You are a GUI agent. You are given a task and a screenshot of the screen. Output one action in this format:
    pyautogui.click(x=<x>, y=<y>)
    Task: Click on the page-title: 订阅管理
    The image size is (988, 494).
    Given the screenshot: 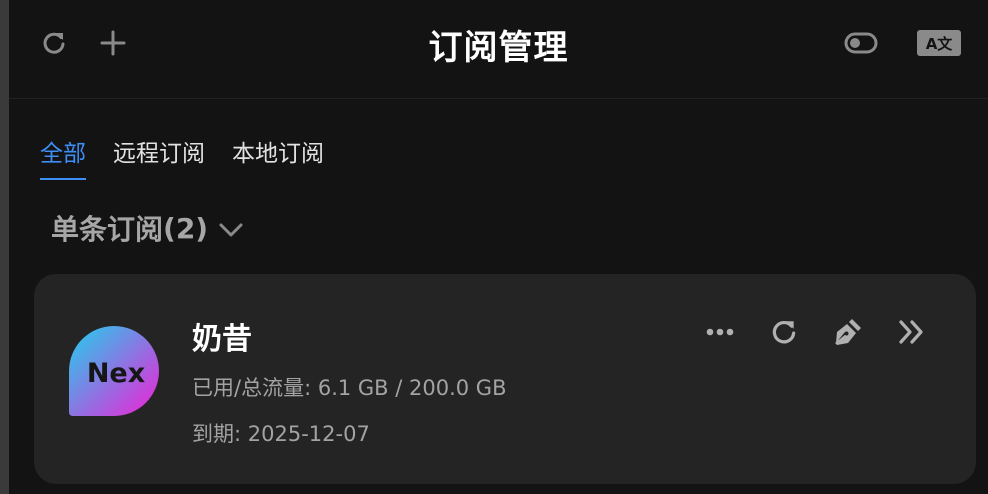 What is the action you would take?
    pyautogui.click(x=498, y=48)
    